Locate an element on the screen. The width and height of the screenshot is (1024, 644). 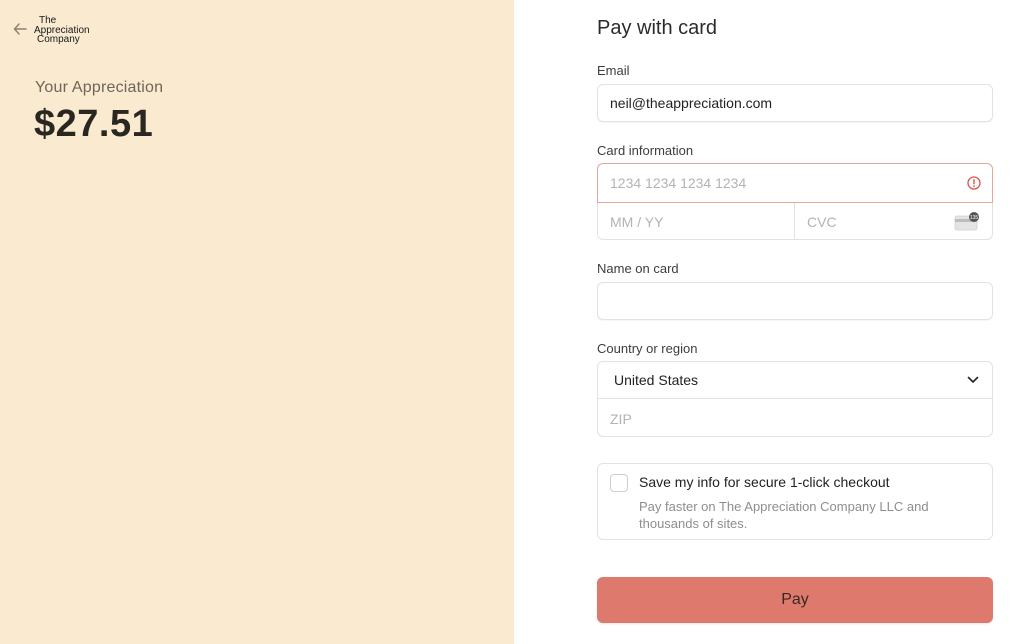
country-selected-value: United States is located at coordinates (656, 380).